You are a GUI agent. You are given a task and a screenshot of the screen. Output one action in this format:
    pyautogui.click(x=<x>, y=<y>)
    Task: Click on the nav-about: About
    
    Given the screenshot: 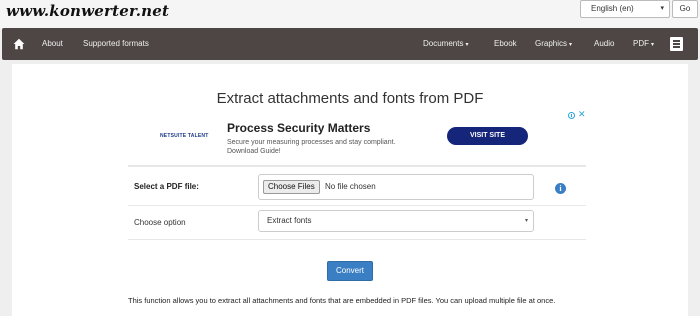 What is the action you would take?
    pyautogui.click(x=52, y=44)
    